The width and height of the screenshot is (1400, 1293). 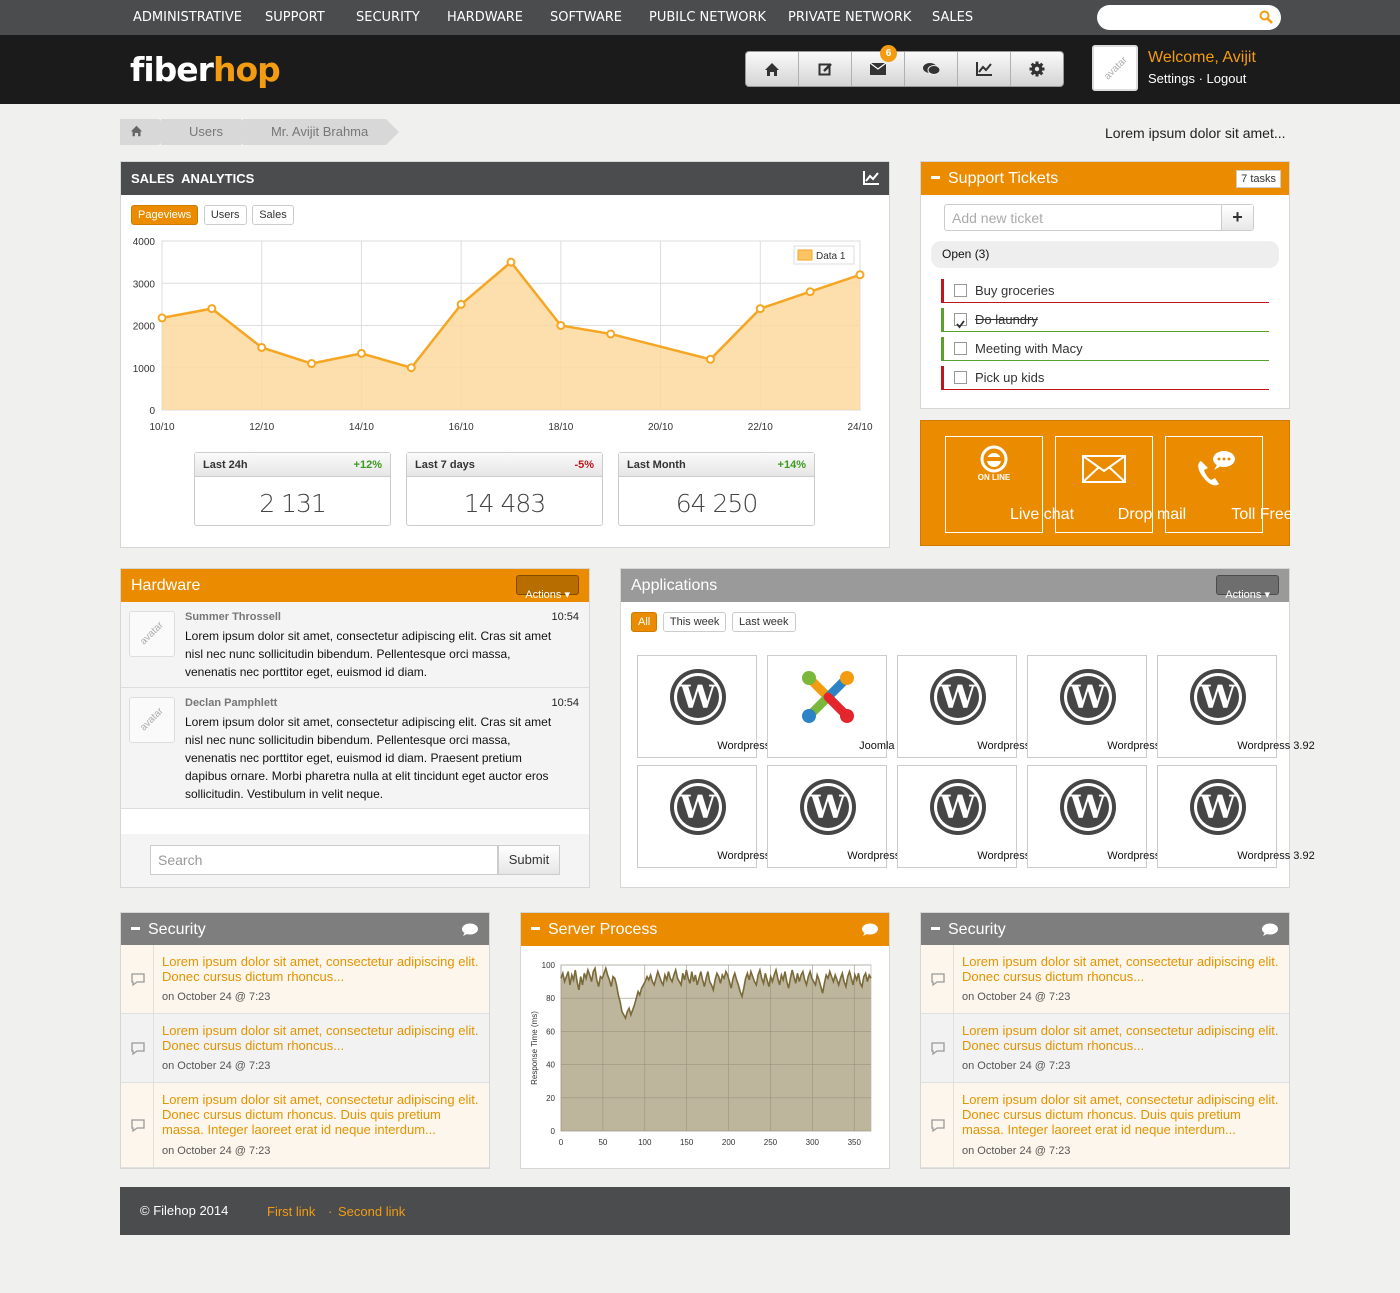 I want to click on footer-link-first: First link, so click(x=291, y=1211).